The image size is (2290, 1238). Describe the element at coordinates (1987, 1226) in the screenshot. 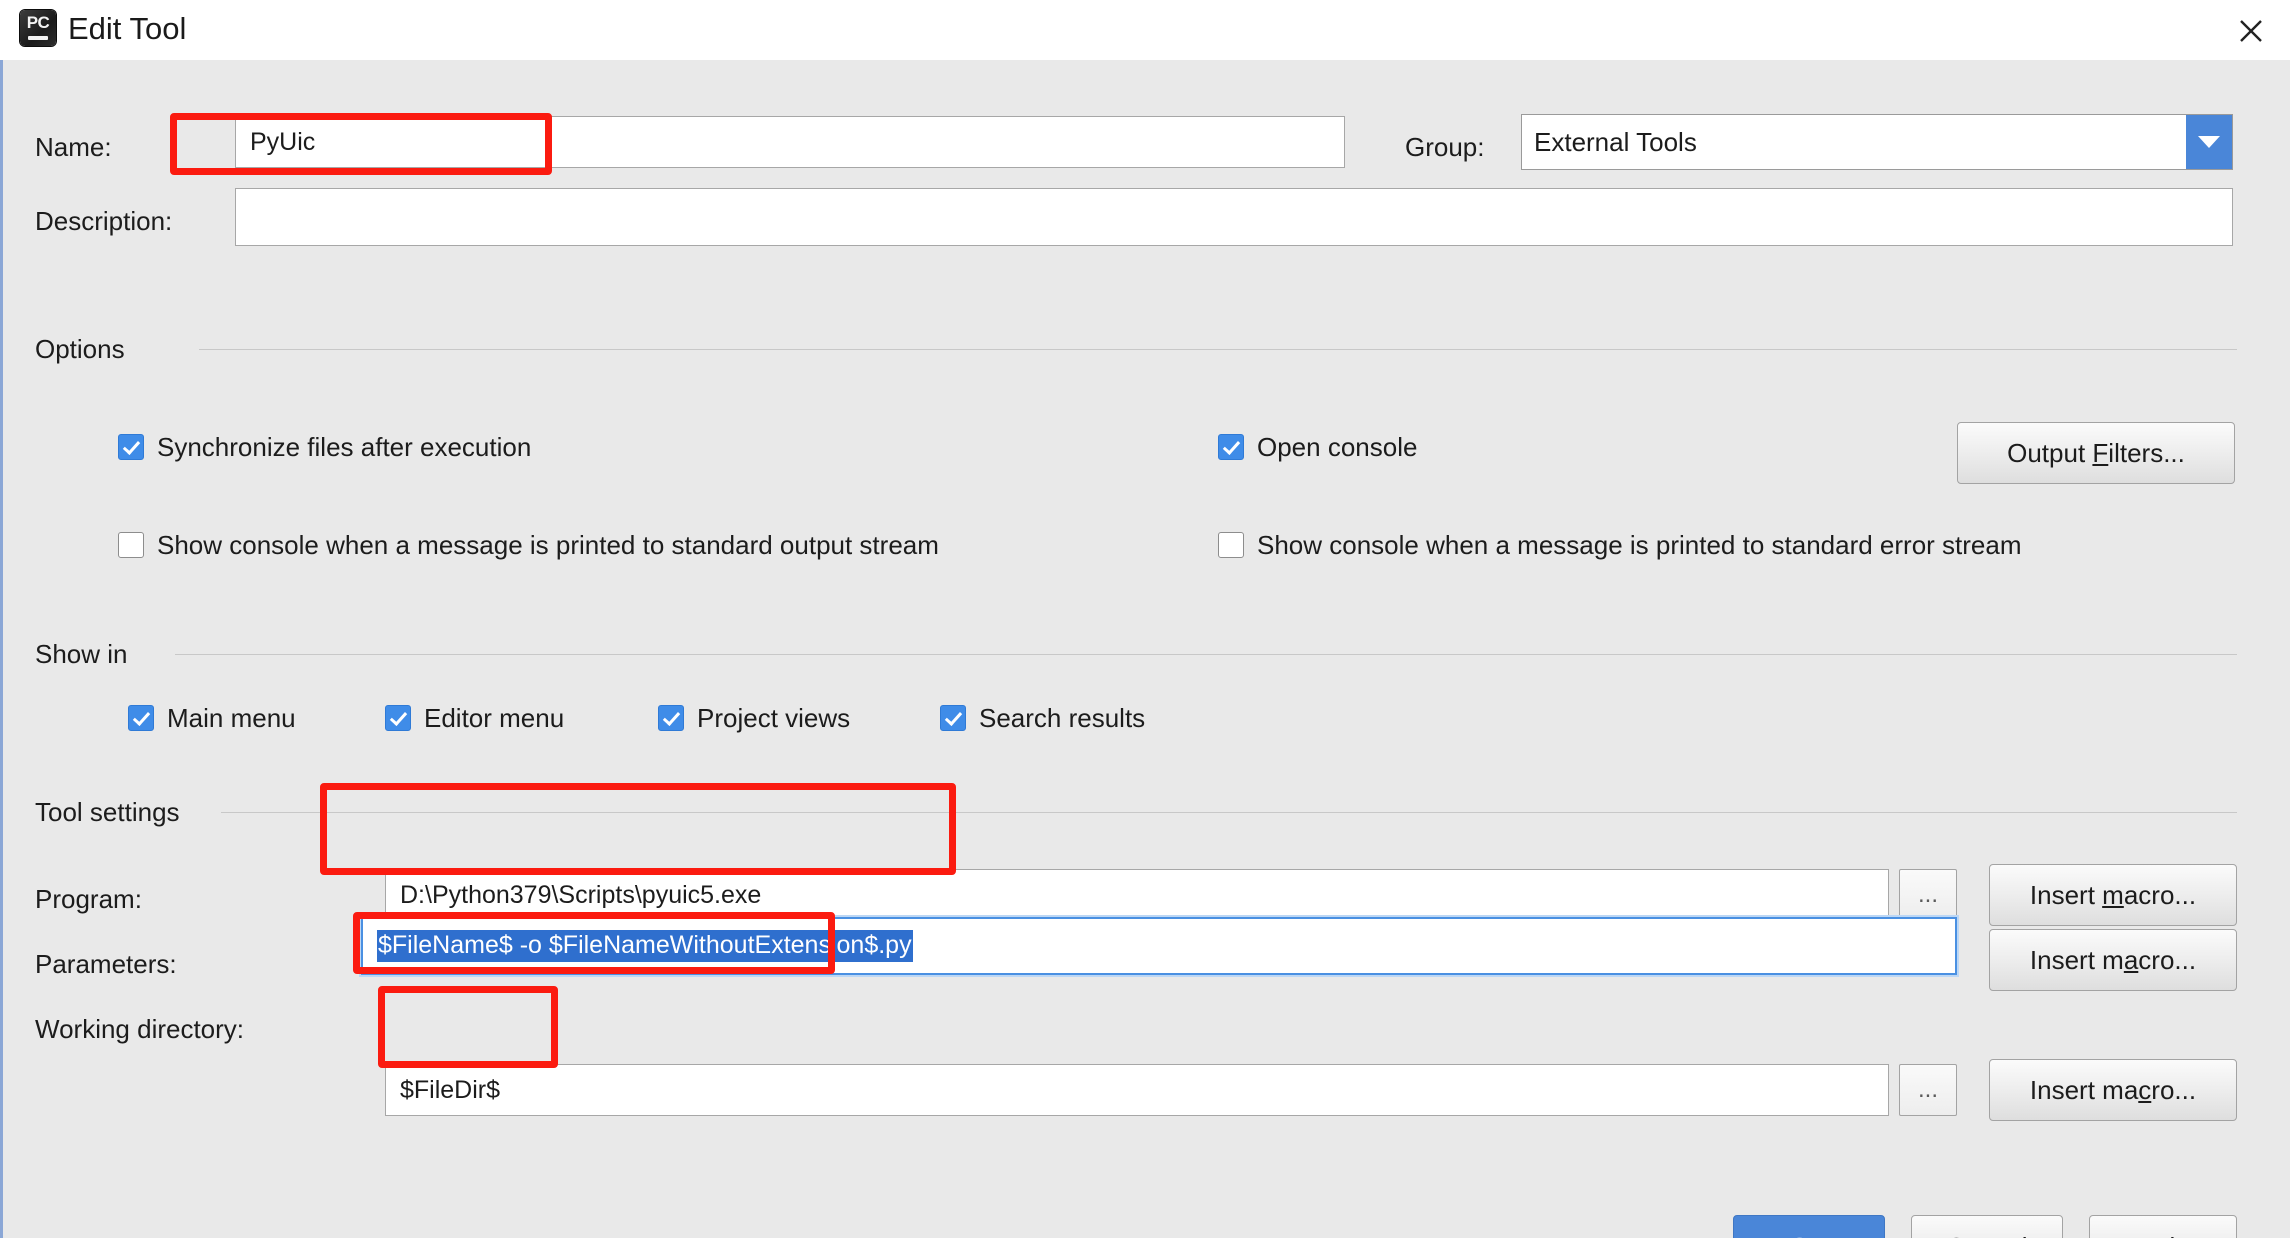

I see `cancel-button: Cancel` at that location.